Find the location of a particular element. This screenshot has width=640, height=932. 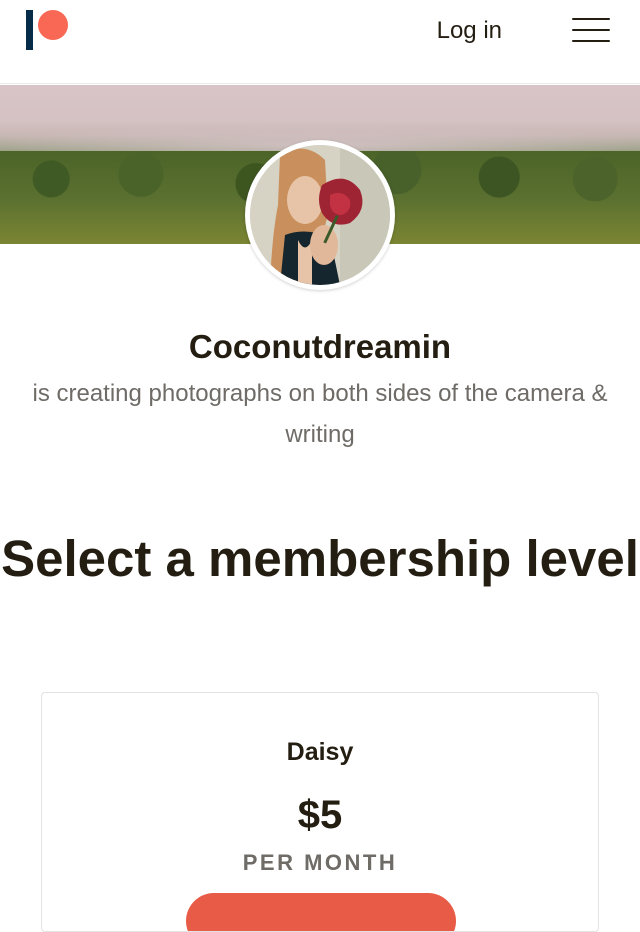

creator-avatar is located at coordinates (320, 215).